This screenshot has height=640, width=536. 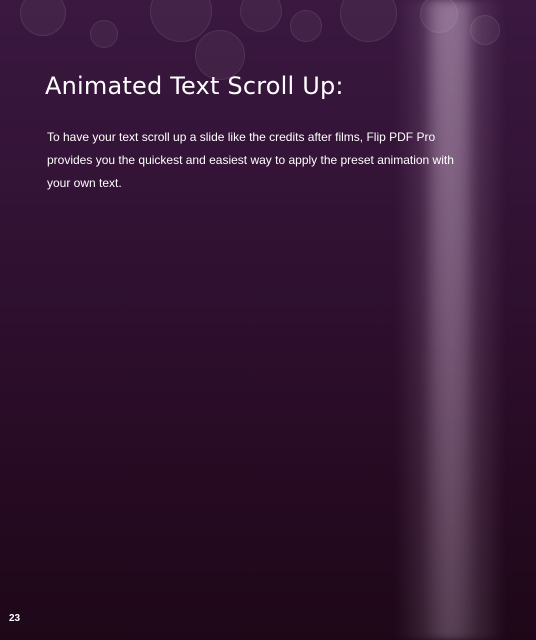 What do you see at coordinates (194, 86) in the screenshot?
I see `page-title: Animated Text Scroll Up:` at bounding box center [194, 86].